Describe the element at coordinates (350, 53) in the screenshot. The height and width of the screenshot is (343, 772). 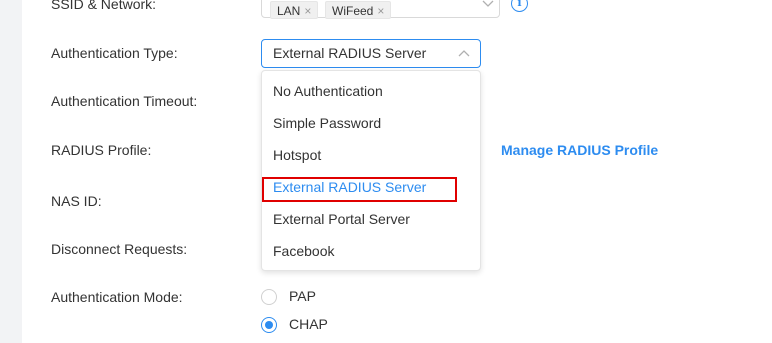
I see `auth-type-selected-value: External RADIUS Server` at that location.